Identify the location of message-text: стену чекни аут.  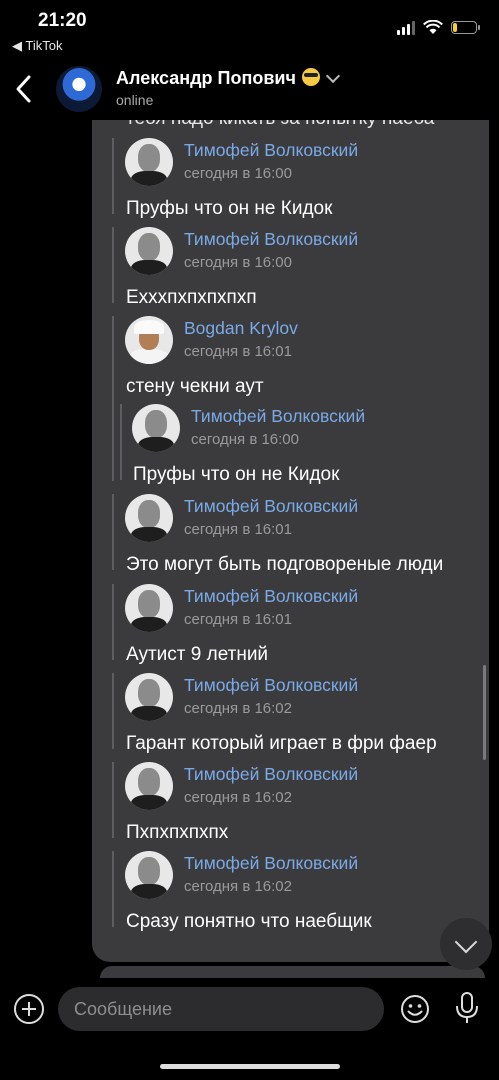
(195, 386).